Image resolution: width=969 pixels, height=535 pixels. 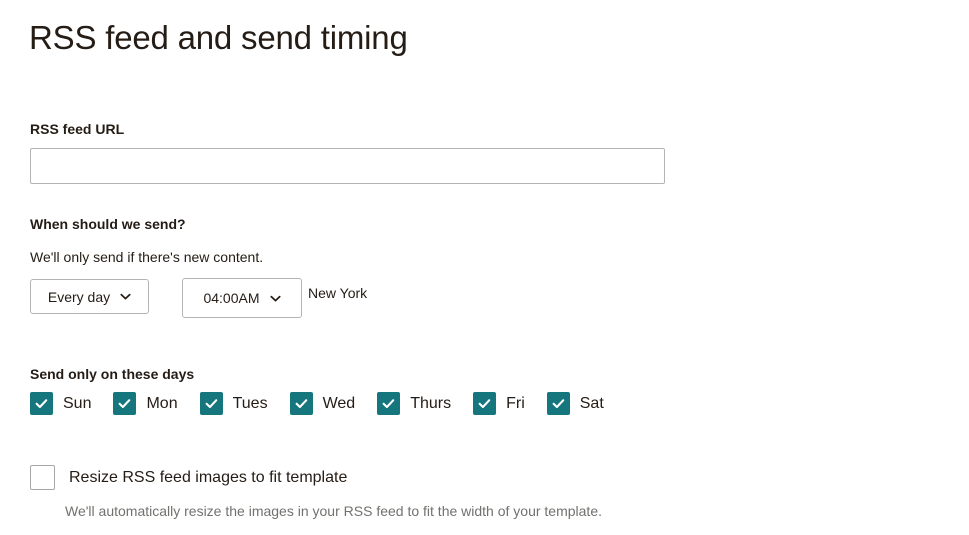 I want to click on send-days-heading: Send only on these days, so click(x=112, y=374).